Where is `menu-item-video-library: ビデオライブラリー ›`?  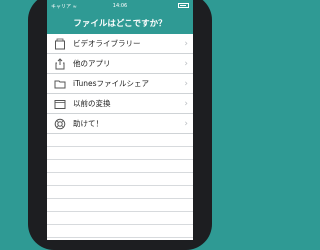
menu-item-video-library: ビデオライブラリー › is located at coordinates (120, 44).